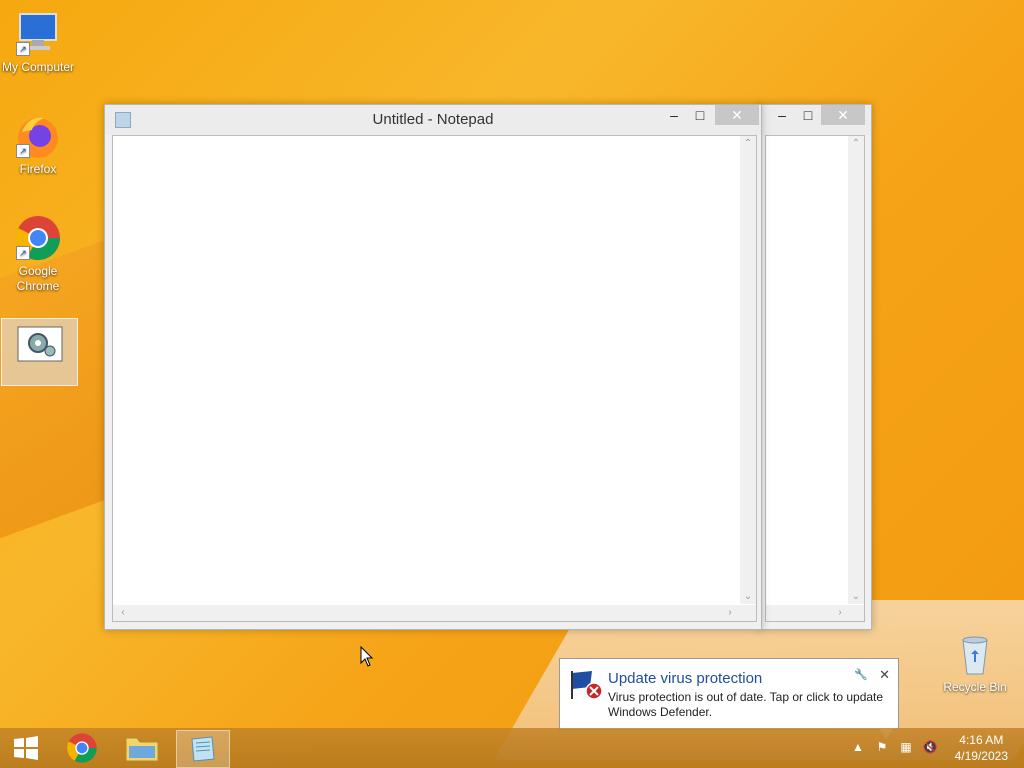 The height and width of the screenshot is (768, 1024). I want to click on notepad-icon, so click(203, 749).